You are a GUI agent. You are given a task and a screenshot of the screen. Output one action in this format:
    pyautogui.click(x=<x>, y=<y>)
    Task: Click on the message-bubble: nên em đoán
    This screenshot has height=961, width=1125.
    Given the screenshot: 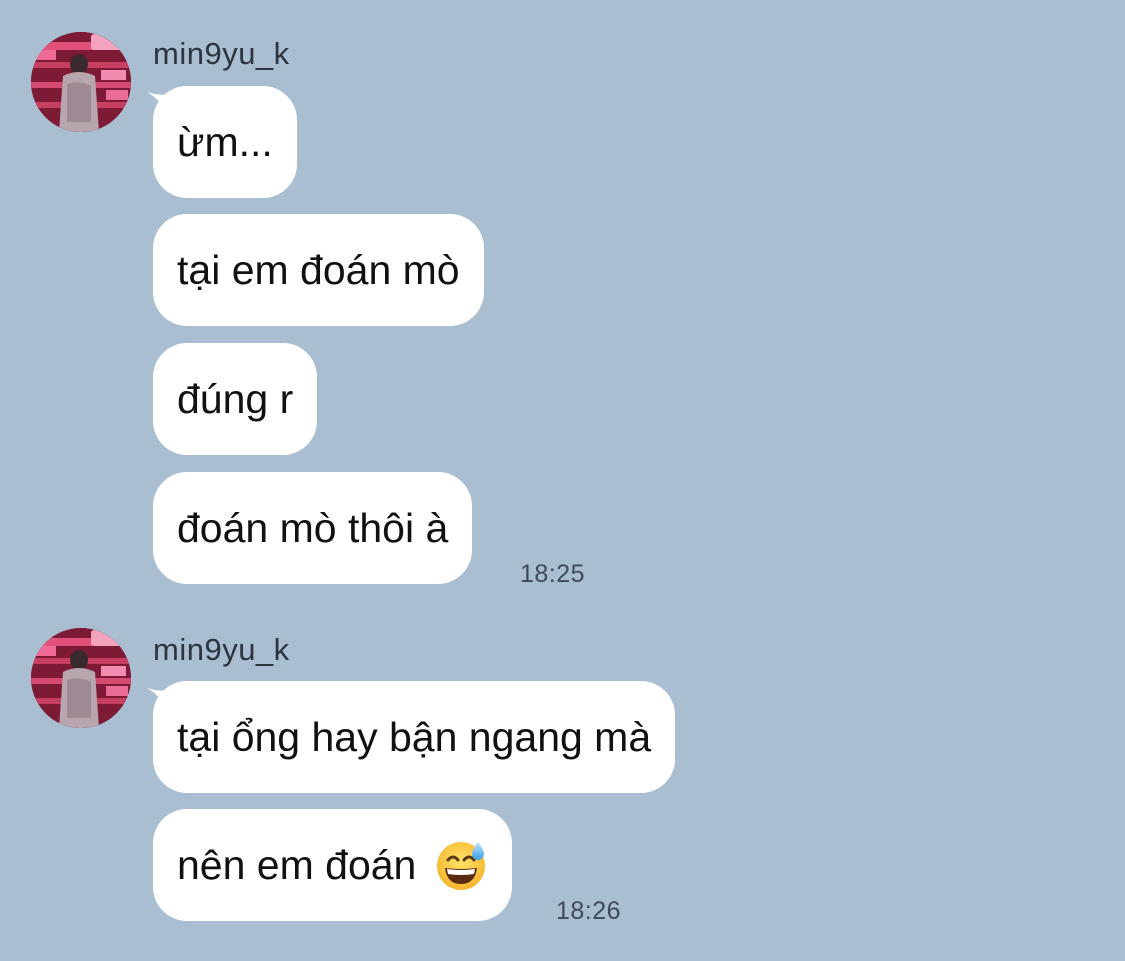 What is the action you would take?
    pyautogui.click(x=333, y=865)
    